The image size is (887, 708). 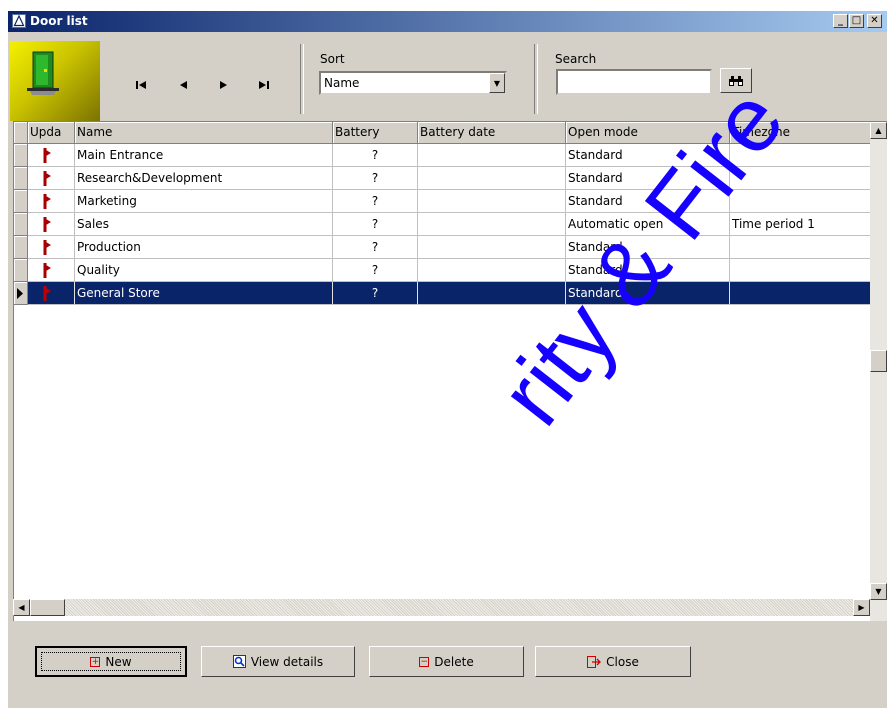 I want to click on delete-button: − Delete, so click(x=446, y=661).